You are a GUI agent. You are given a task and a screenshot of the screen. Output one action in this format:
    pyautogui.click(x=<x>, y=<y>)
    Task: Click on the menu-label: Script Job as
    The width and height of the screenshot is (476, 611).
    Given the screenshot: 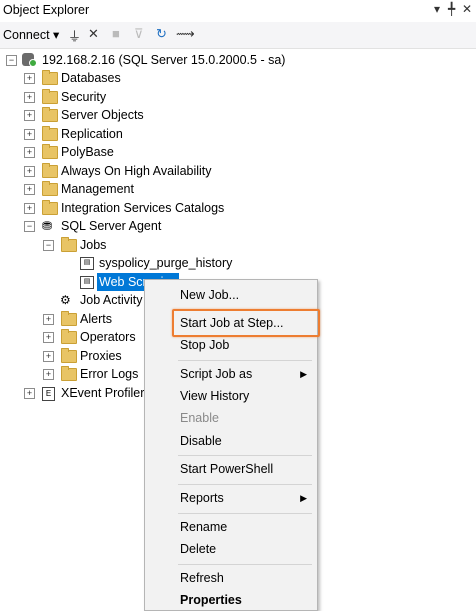 What is the action you would take?
    pyautogui.click(x=216, y=374)
    